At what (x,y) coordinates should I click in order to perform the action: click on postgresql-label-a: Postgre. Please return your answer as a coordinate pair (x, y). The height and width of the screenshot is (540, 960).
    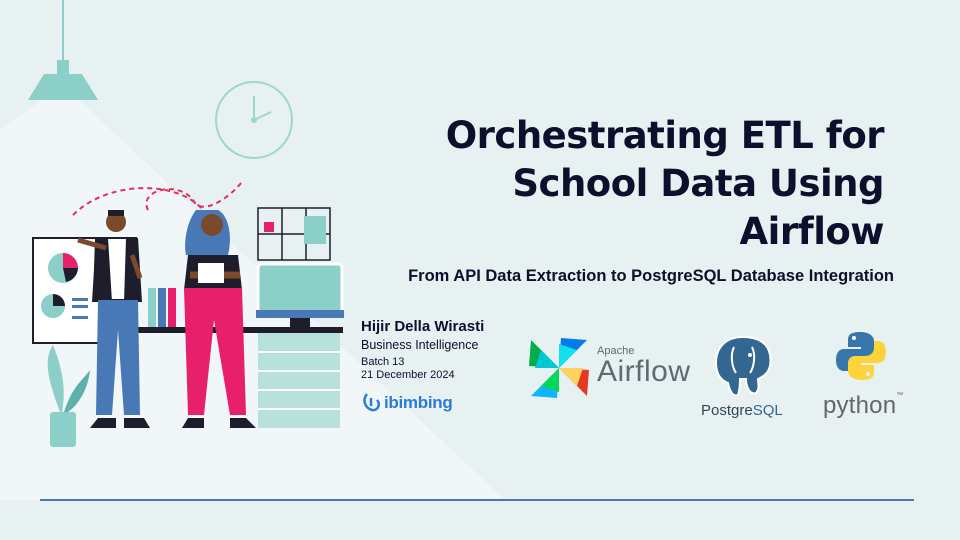
    Looking at the image, I should click on (727, 410).